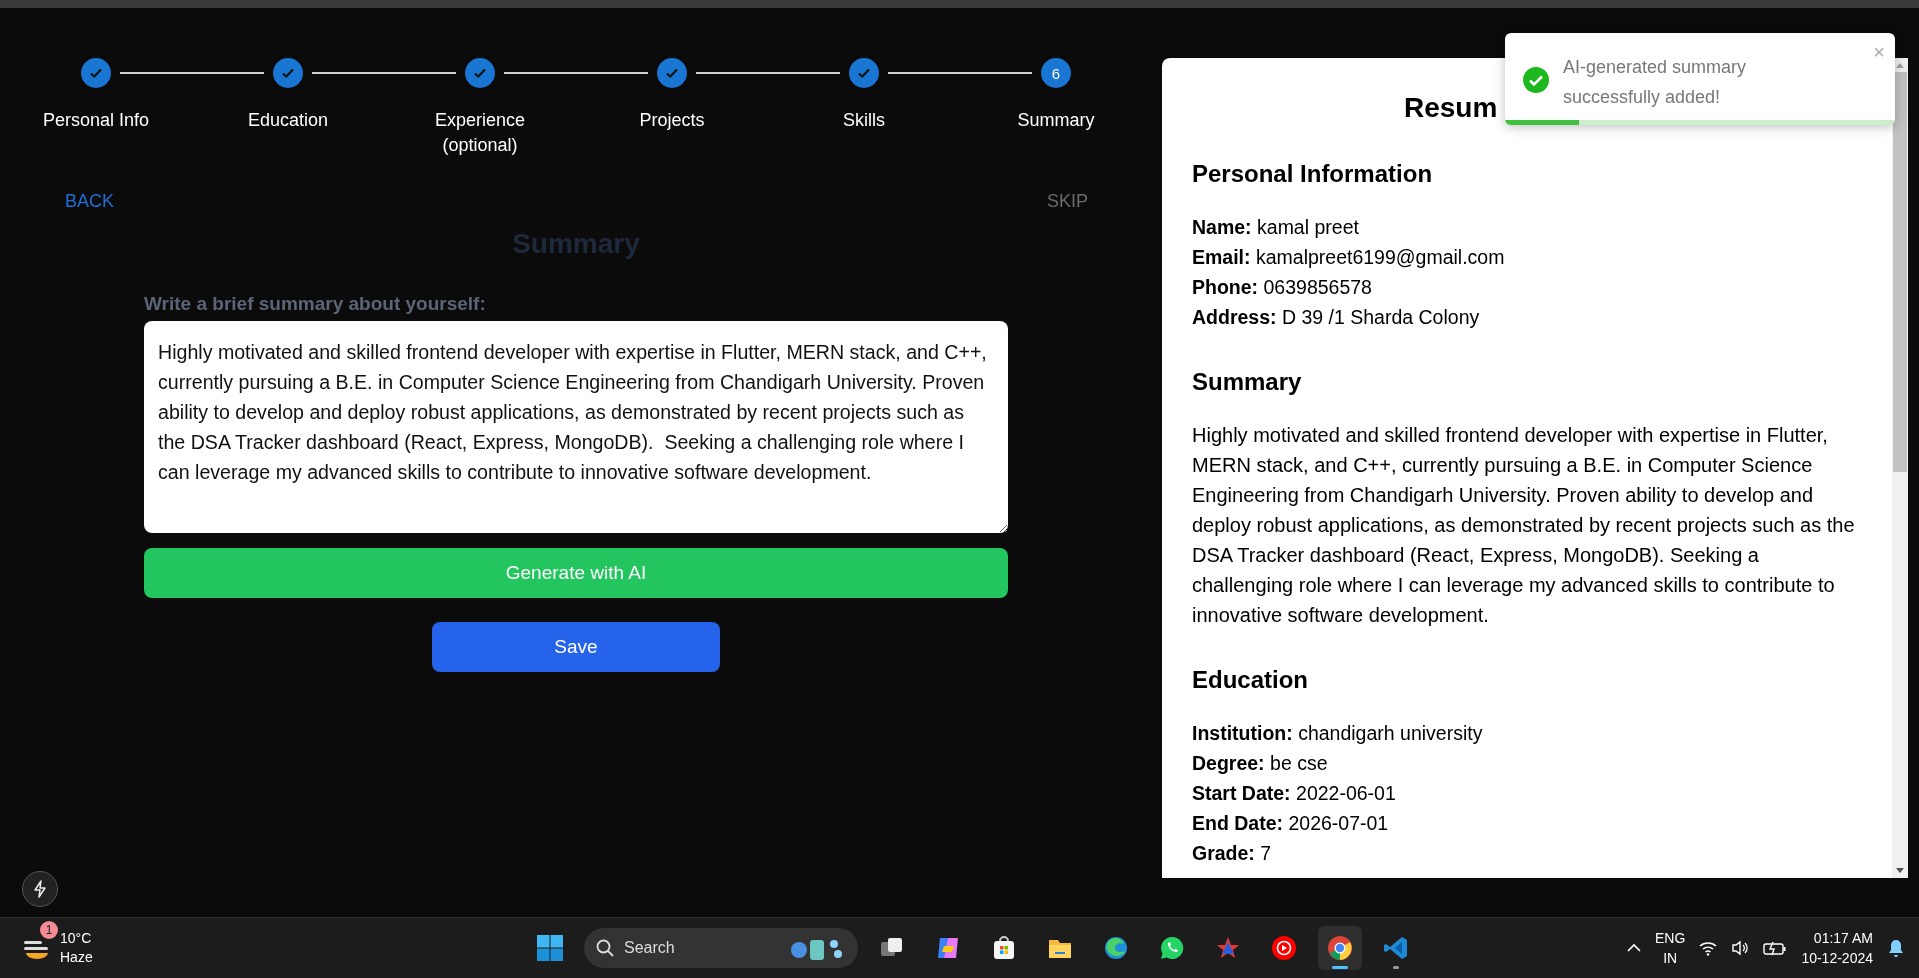  What do you see at coordinates (576, 647) in the screenshot?
I see `save-button: Save` at bounding box center [576, 647].